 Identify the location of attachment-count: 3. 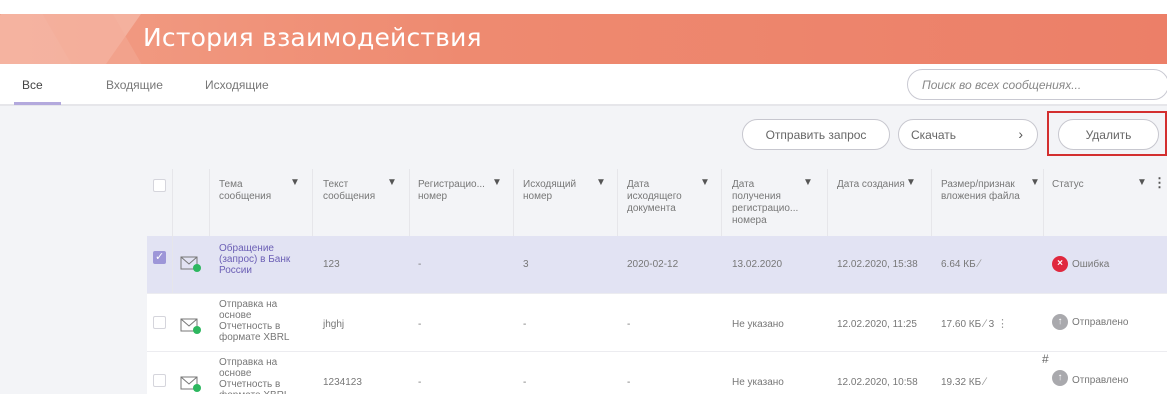
(991, 324).